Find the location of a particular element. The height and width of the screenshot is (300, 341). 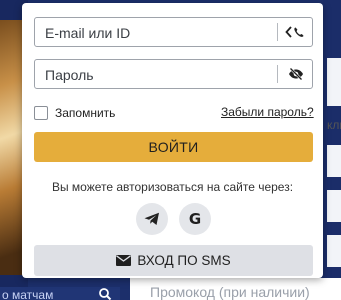

match-search-bar: о матчам is located at coordinates (60, 293).